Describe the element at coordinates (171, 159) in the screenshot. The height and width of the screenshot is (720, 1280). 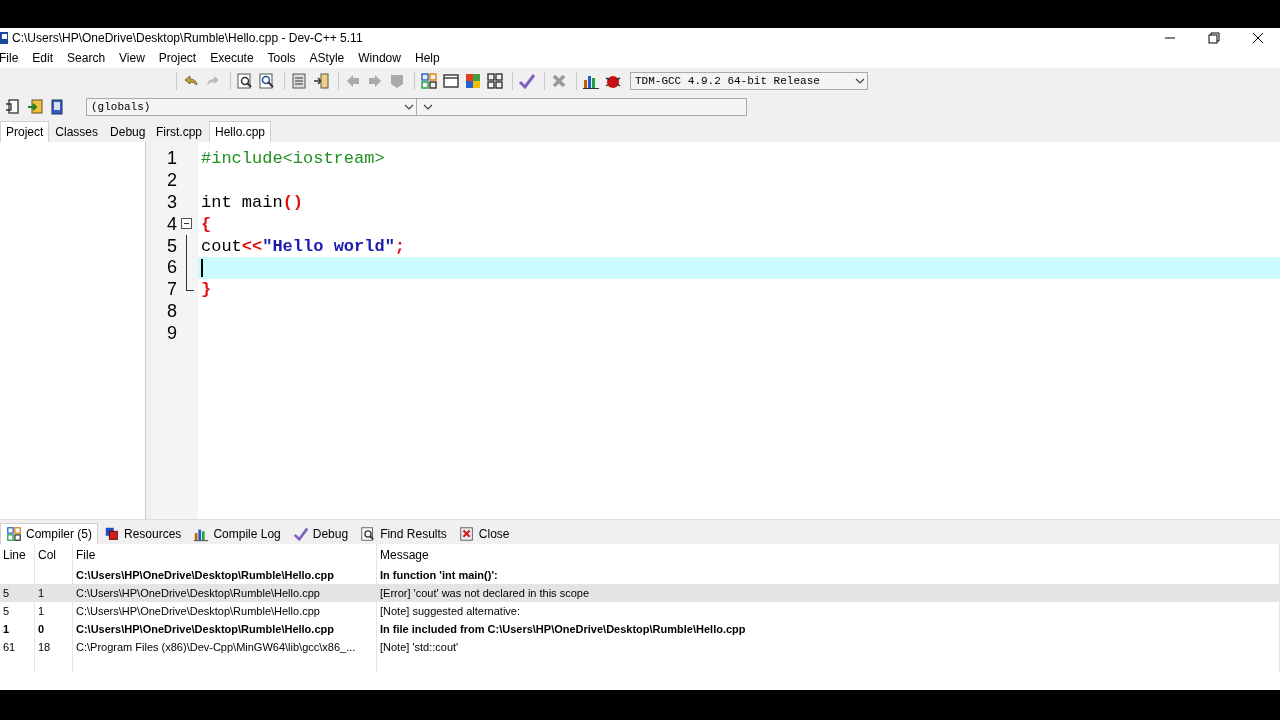
I see `line-number: 1` at that location.